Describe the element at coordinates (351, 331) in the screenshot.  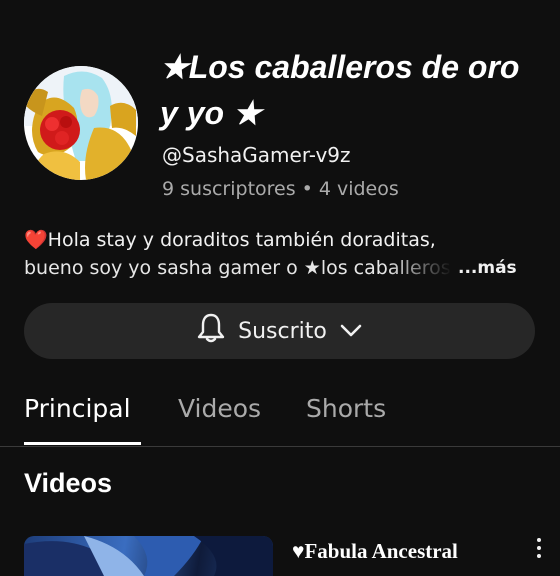
I see `chevron-down-icon` at that location.